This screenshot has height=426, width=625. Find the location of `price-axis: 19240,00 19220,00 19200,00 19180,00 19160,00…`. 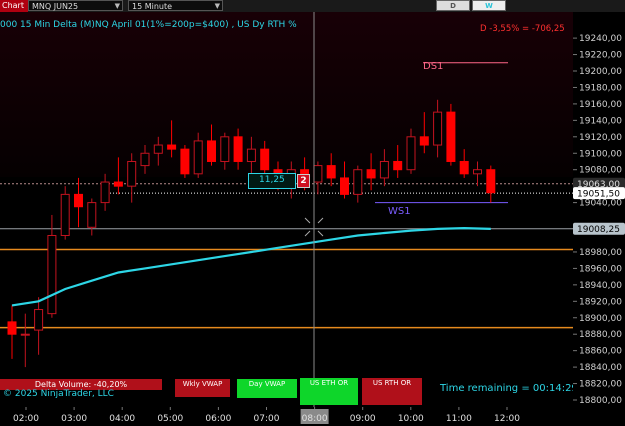

price-axis: 19240,00 19220,00 19200,00 19180,00 19160,00… is located at coordinates (599, 209).